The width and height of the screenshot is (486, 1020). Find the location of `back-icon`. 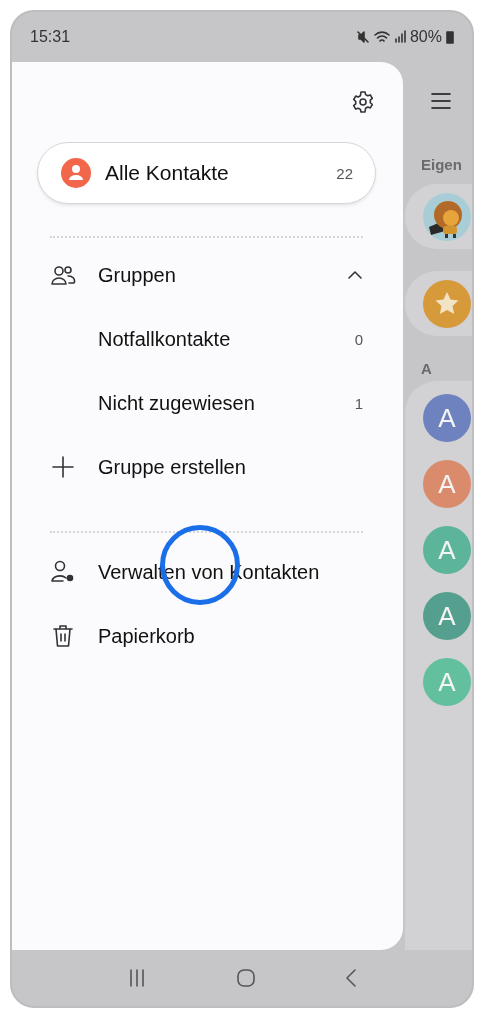

back-icon is located at coordinates (351, 978).